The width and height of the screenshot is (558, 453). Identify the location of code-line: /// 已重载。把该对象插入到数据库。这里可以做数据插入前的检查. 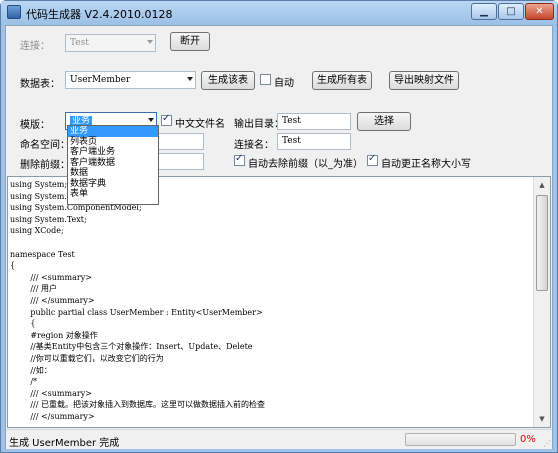
(137, 405).